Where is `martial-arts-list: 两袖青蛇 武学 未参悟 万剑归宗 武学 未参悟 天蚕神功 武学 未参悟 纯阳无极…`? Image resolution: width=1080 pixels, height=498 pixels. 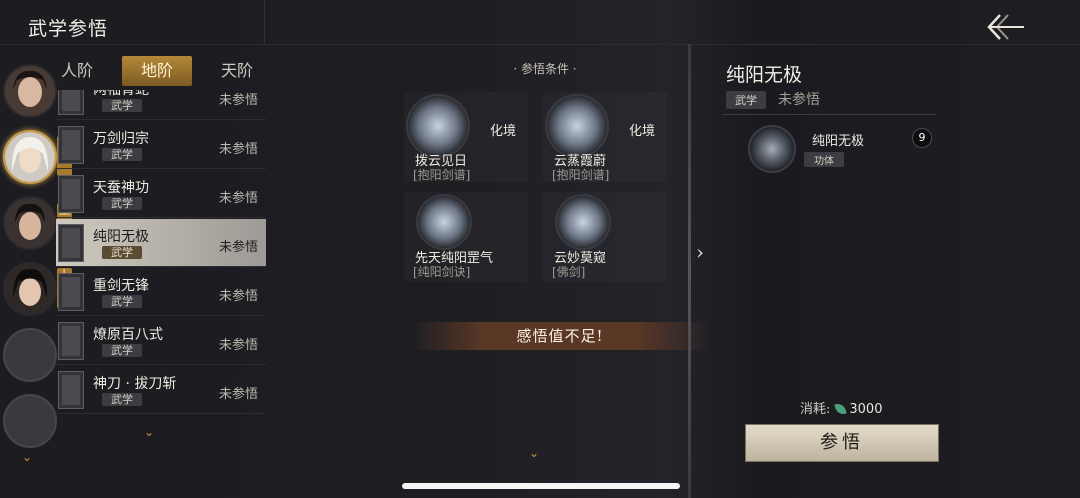 martial-arts-list: 两袖青蛇 武学 未参悟 万剑归宗 武学 未参悟 天蚕神功 武学 未参悟 纯阳无极… is located at coordinates (161, 255).